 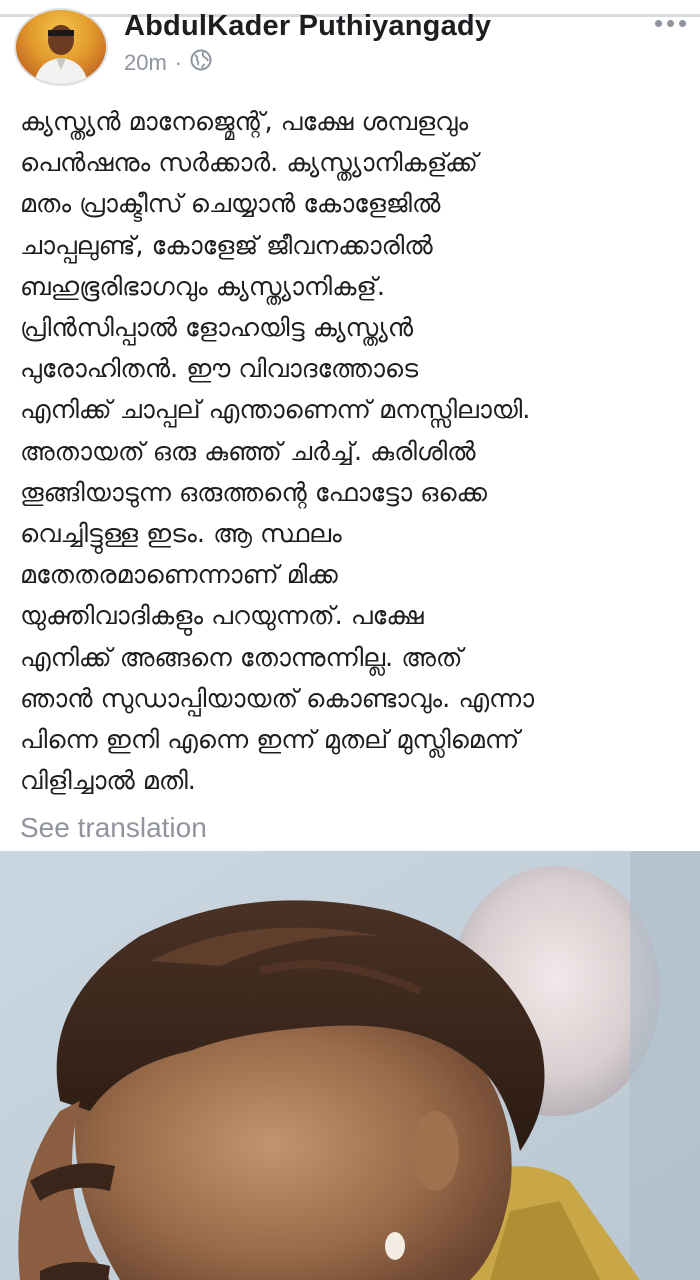 What do you see at coordinates (226, 245) in the screenshot?
I see `post-line: ചാപ്പലുണ്ട്, കോളേജ് ജീവനക്കാരിൽ` at bounding box center [226, 245].